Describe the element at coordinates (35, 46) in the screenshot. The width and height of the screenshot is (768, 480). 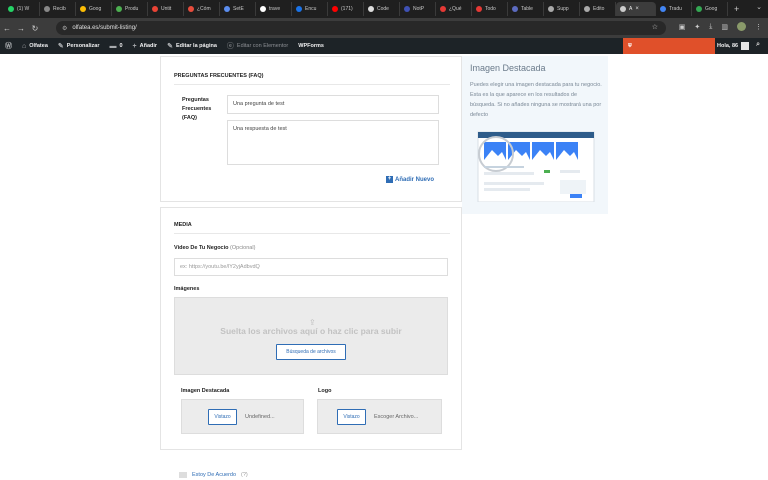
I see `site-name-item: ⌂ Olfatea` at that location.